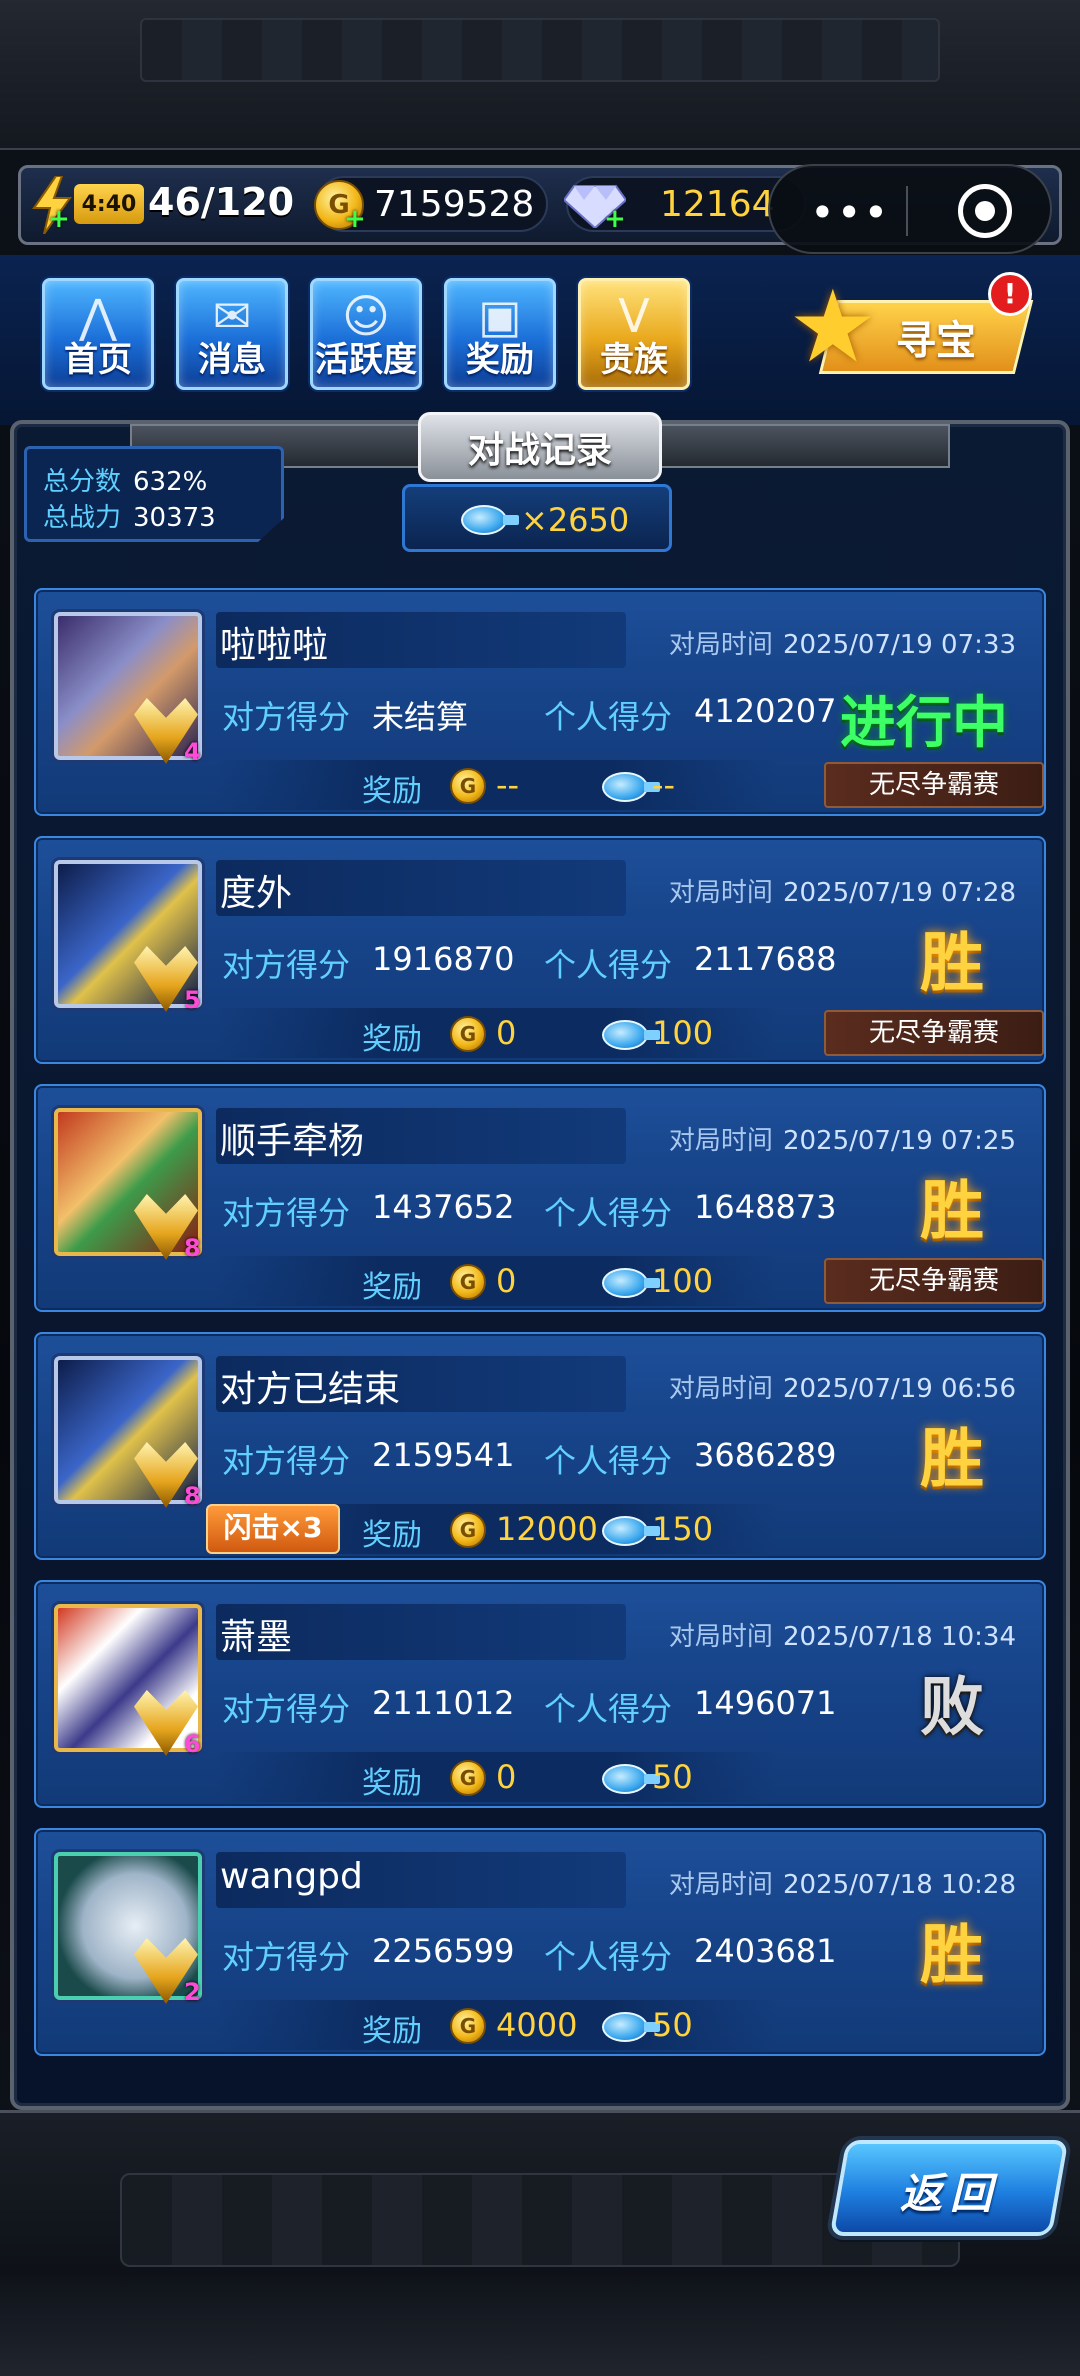  I want to click on nav-activity-button: ☺ 活跃度, so click(366, 334).